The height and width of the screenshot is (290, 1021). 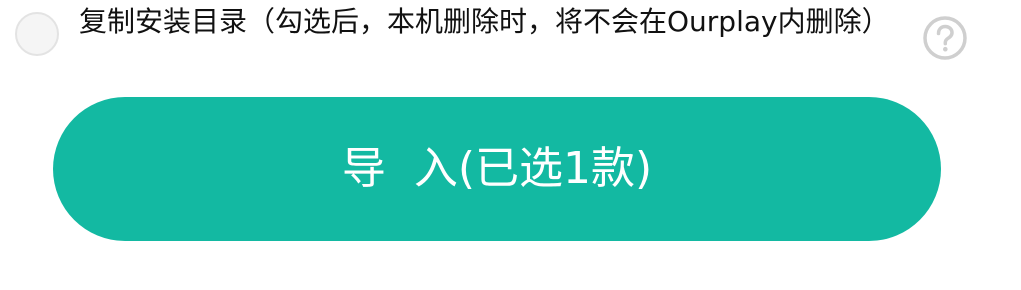 I want to click on question-circle-icon, so click(x=945, y=38).